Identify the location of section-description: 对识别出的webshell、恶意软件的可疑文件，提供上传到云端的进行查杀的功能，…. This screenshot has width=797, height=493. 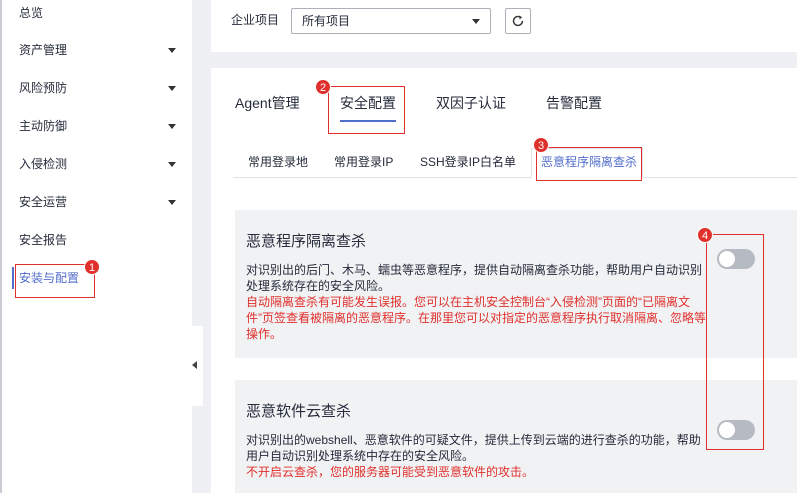
(473, 448).